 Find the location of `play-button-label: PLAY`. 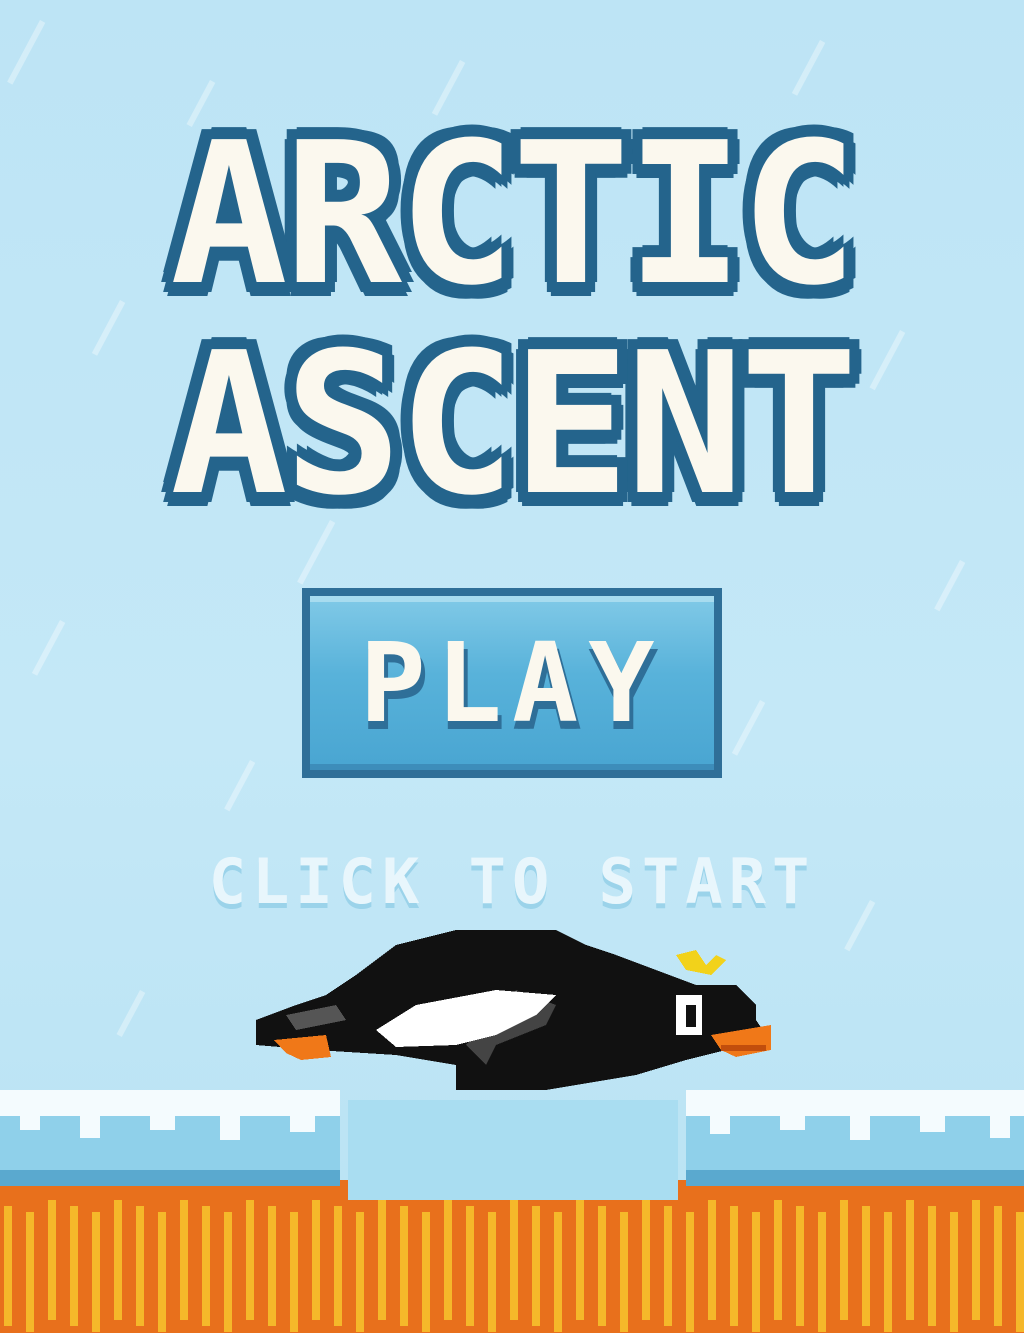

play-button-label: PLAY is located at coordinates (512, 683).